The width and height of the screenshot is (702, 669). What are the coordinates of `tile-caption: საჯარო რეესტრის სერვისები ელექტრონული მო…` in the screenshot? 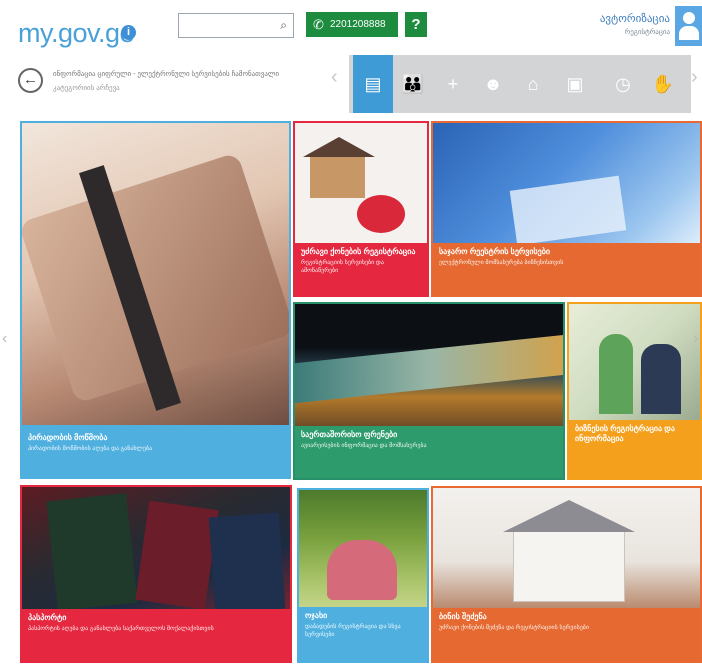 It's located at (566, 269).